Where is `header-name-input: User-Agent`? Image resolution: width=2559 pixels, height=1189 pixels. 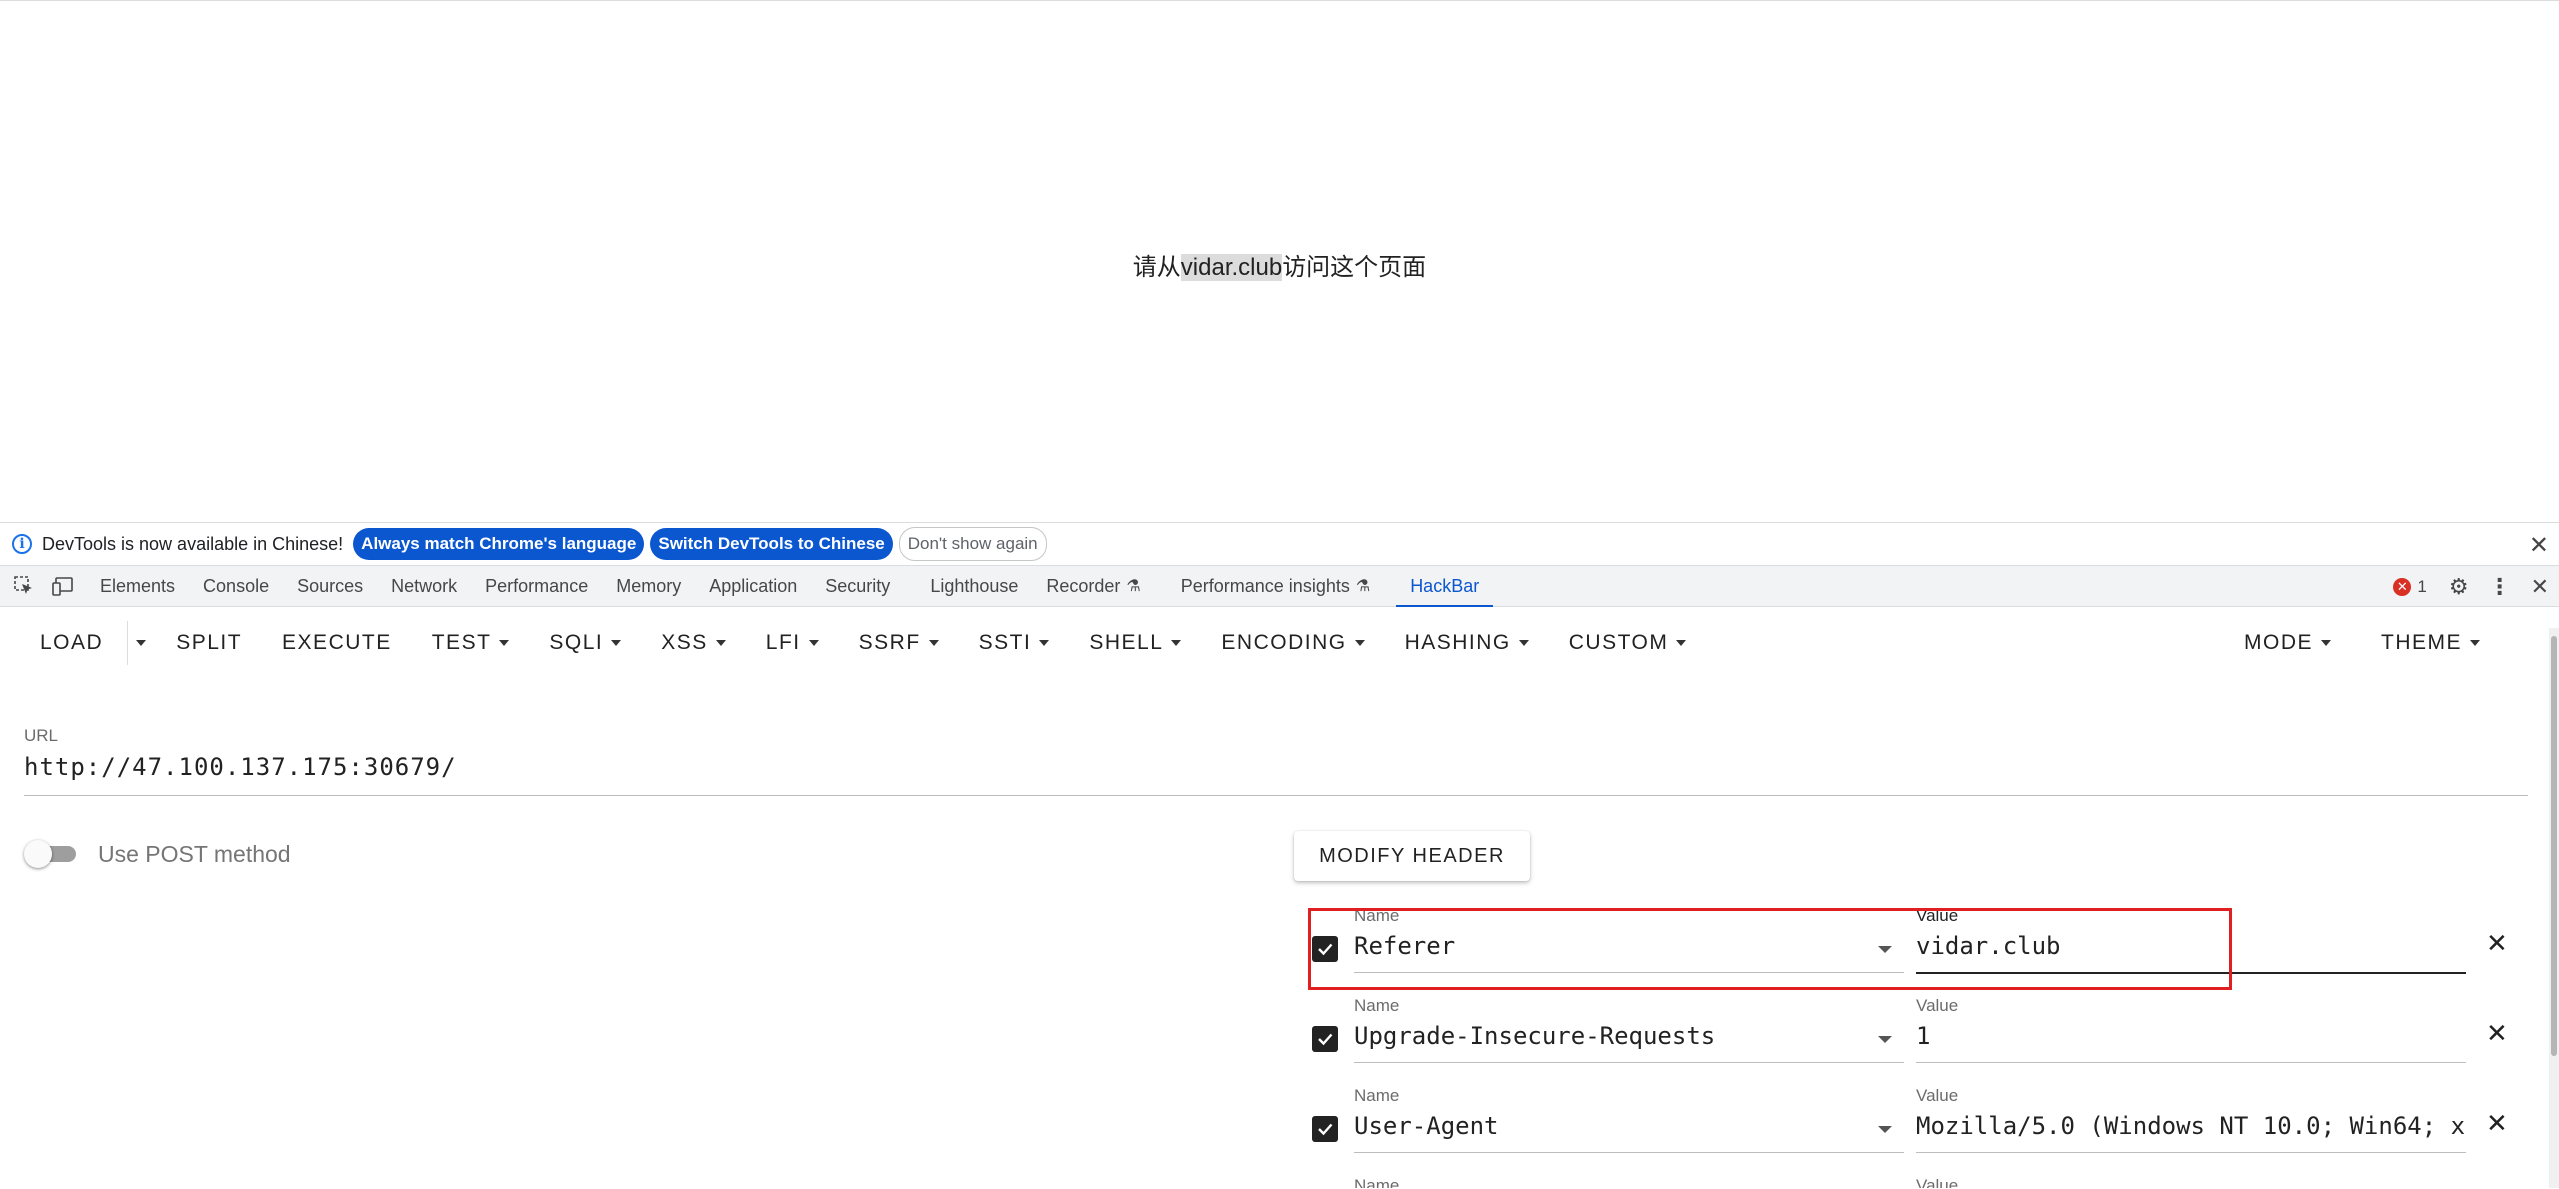
header-name-input: User-Agent is located at coordinates (1604, 1126).